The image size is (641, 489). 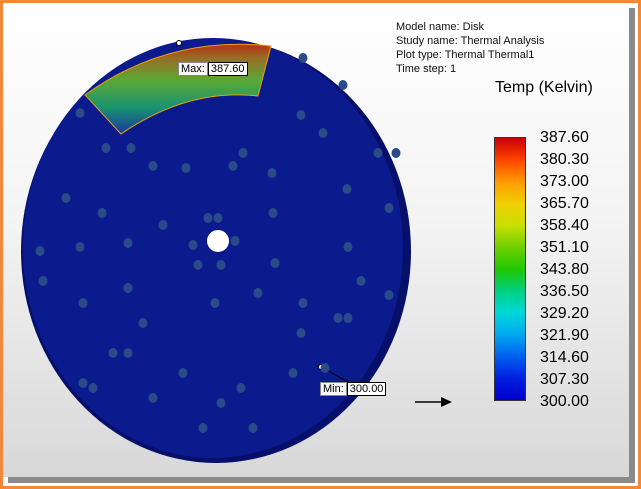 I want to click on legend-tick-label: 300.00, so click(x=564, y=401).